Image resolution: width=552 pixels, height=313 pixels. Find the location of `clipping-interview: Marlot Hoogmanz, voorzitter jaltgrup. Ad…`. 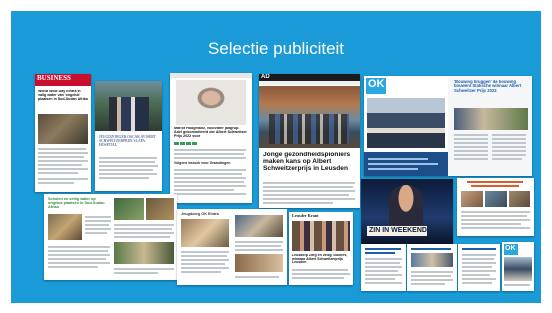

clipping-interview: Marlot Hoogmanz, voorzitter jaltgrup. Ad… is located at coordinates (211, 138).